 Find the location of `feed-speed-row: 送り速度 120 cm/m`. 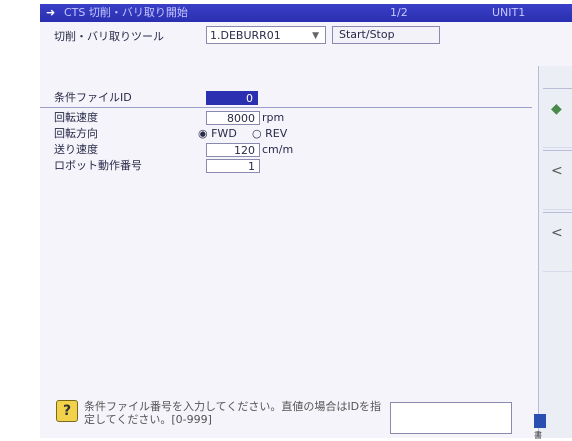

feed-speed-row: 送り速度 120 cm/m is located at coordinates (294, 150).